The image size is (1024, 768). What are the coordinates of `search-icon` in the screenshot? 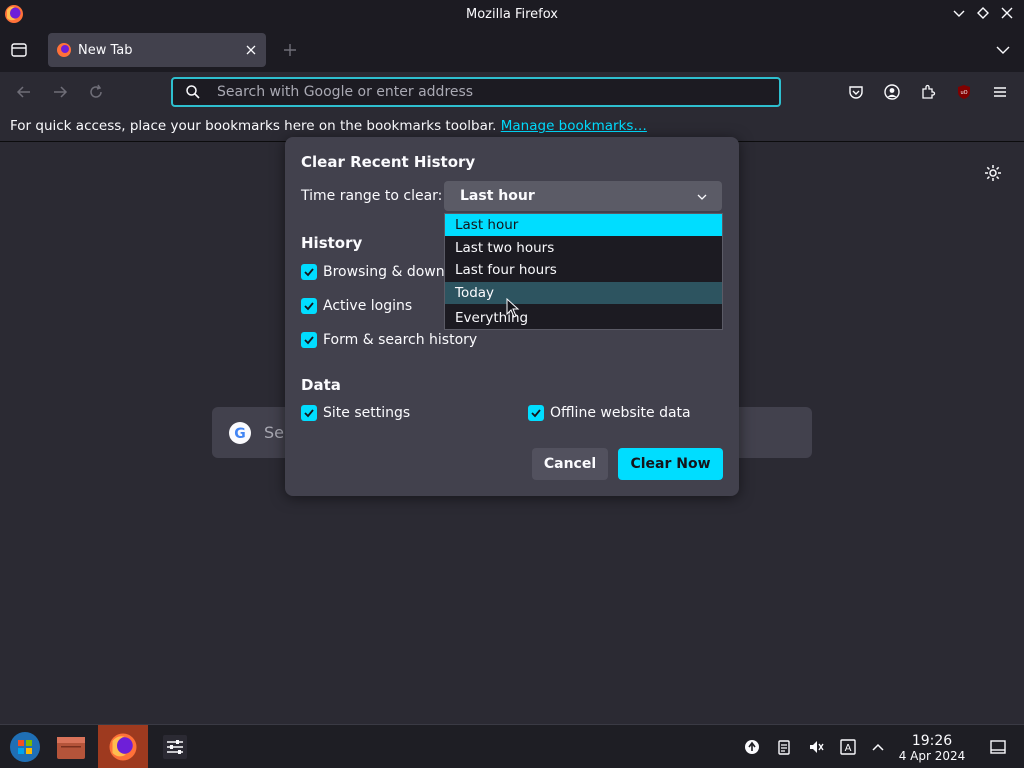 It's located at (193, 92).